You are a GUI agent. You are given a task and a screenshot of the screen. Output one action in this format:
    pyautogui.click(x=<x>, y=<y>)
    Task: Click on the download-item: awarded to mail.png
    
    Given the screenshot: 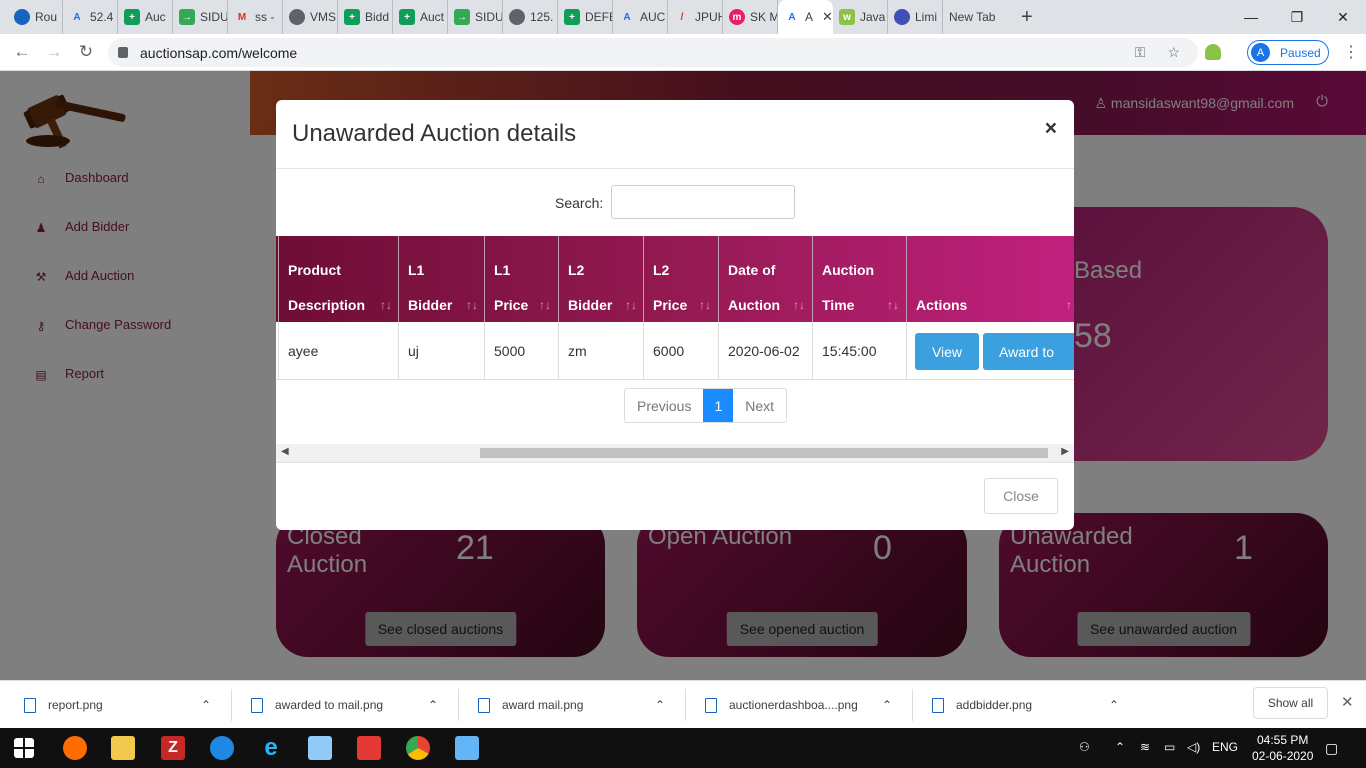 What is the action you would take?
    pyautogui.click(x=317, y=705)
    